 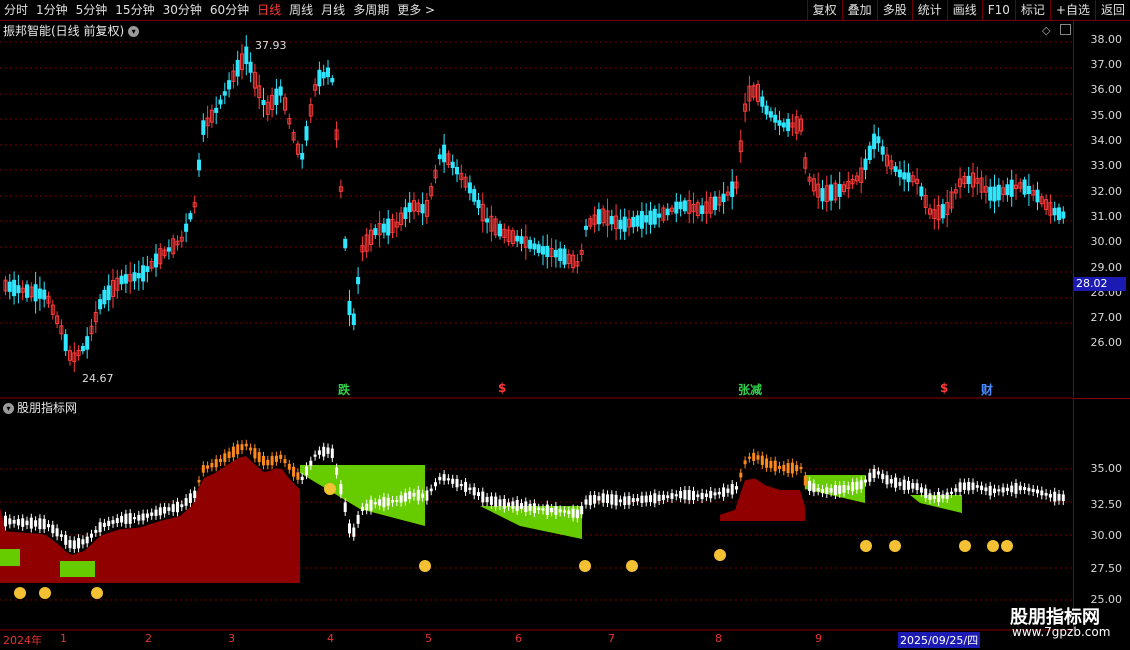 What do you see at coordinates (16, 10) in the screenshot?
I see `tab-fenshi: 分时` at bounding box center [16, 10].